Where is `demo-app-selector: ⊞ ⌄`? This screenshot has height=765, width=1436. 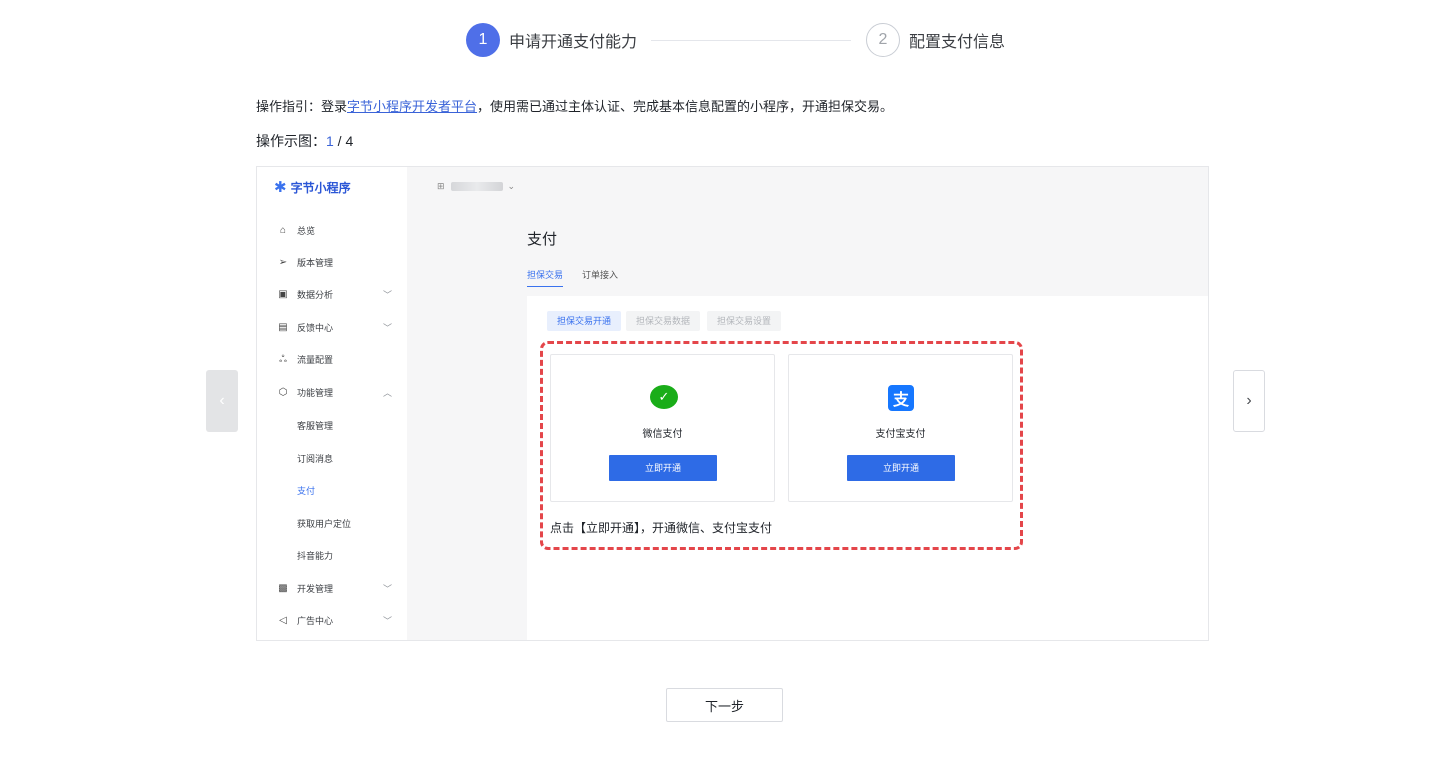
demo-app-selector: ⊞ ⌄ is located at coordinates (476, 186).